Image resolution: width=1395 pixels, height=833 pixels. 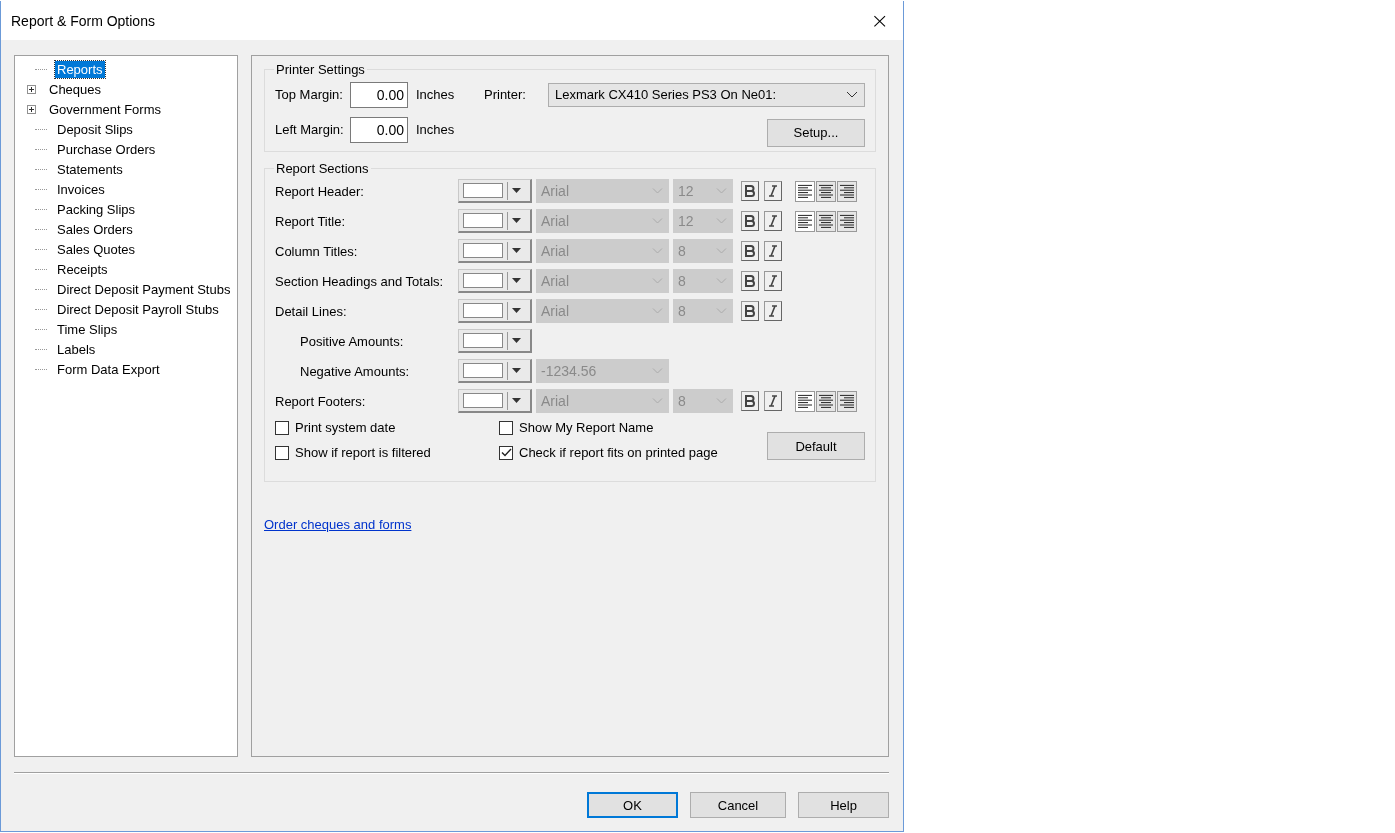 What do you see at coordinates (75, 89) in the screenshot?
I see `tree-item: Cheques` at bounding box center [75, 89].